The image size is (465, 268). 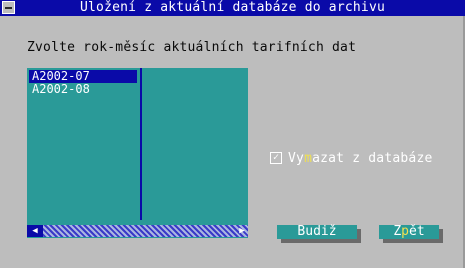 I want to click on horizontal-scrollbar: ◀ ▶, so click(x=137, y=231).